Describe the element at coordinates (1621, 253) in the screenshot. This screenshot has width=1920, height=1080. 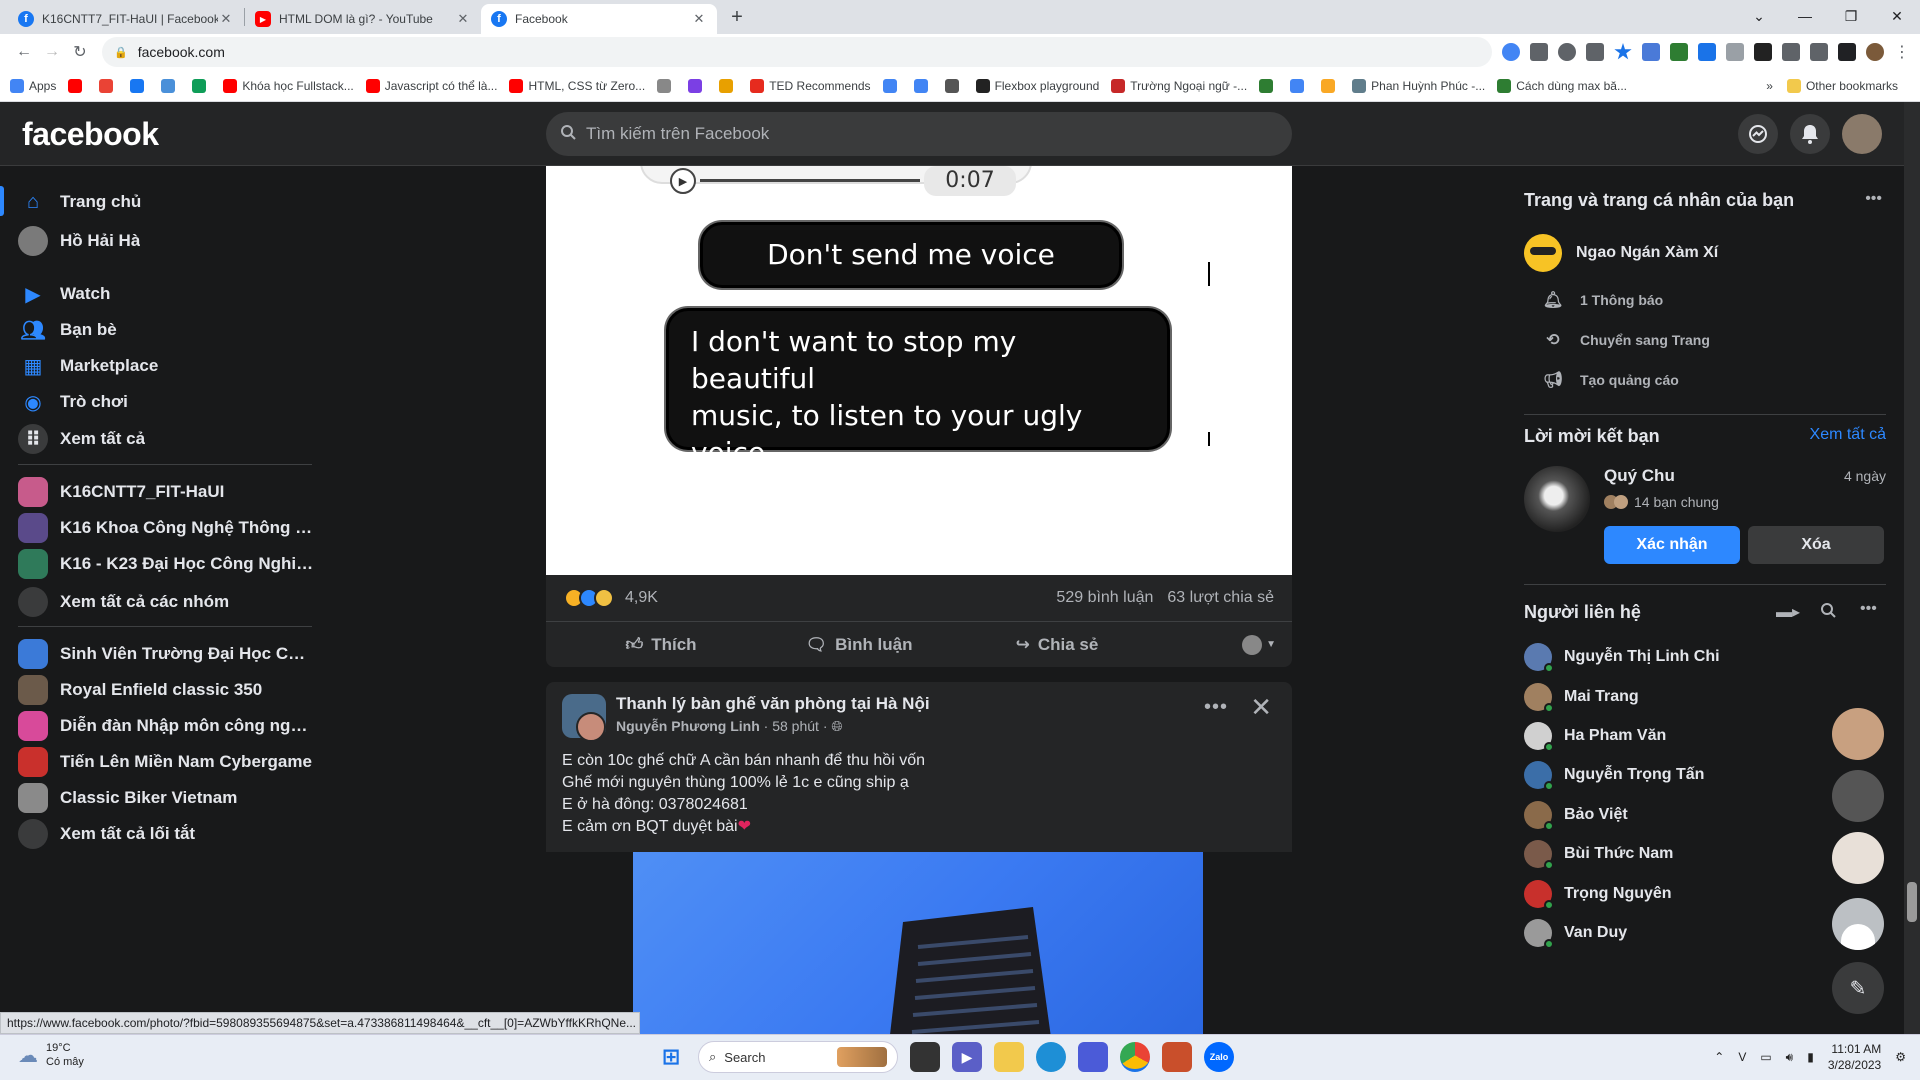
I see `page-item: Ngao Ngán Xàm Xí` at that location.